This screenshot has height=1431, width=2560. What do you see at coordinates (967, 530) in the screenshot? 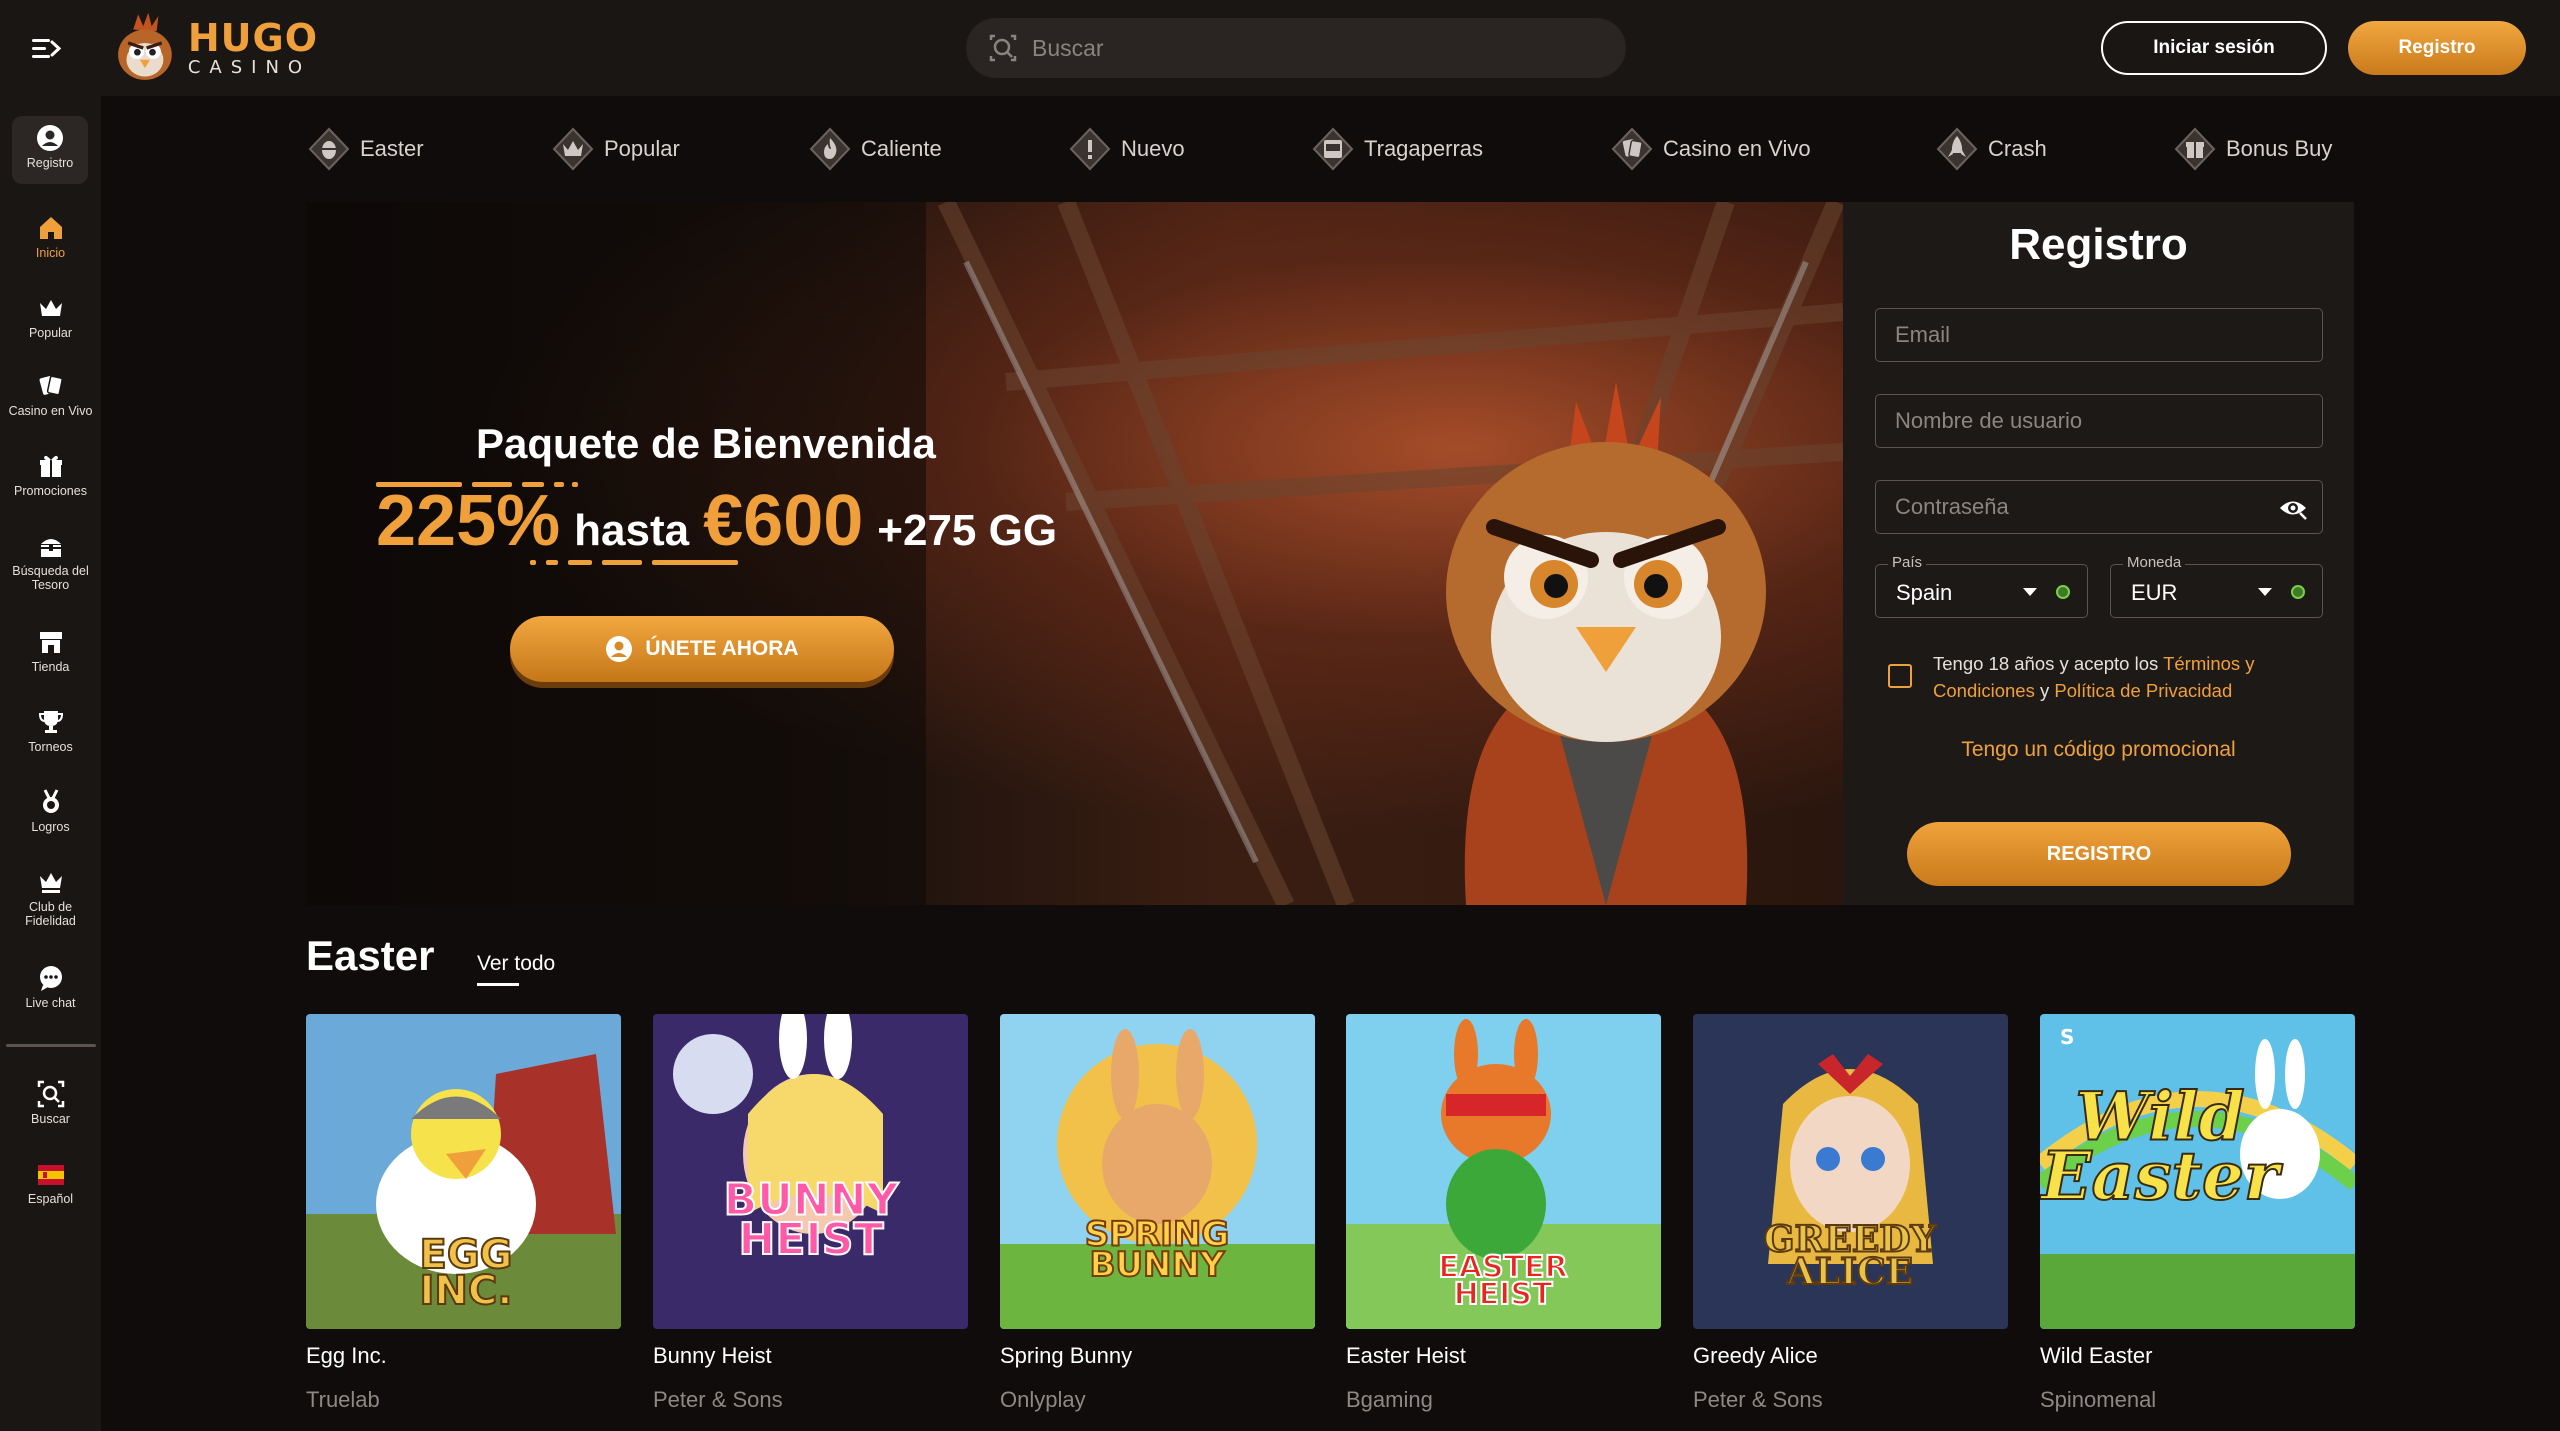
I see `banner-extra: +275 GG` at bounding box center [967, 530].